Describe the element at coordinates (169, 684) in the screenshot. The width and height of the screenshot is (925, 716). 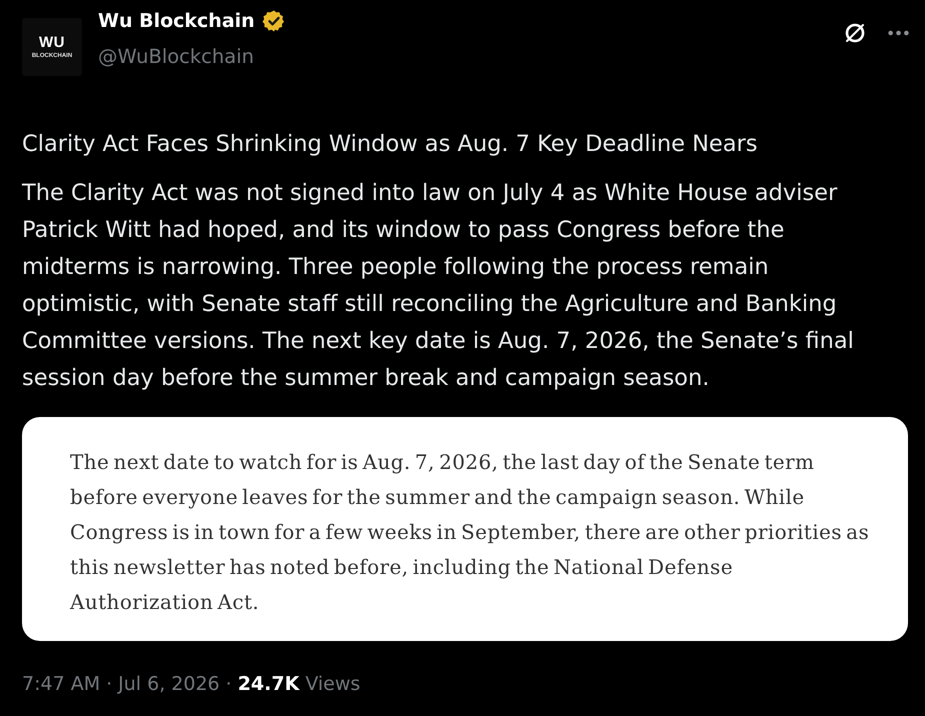
I see `post-date: Jul 6, 2026` at that location.